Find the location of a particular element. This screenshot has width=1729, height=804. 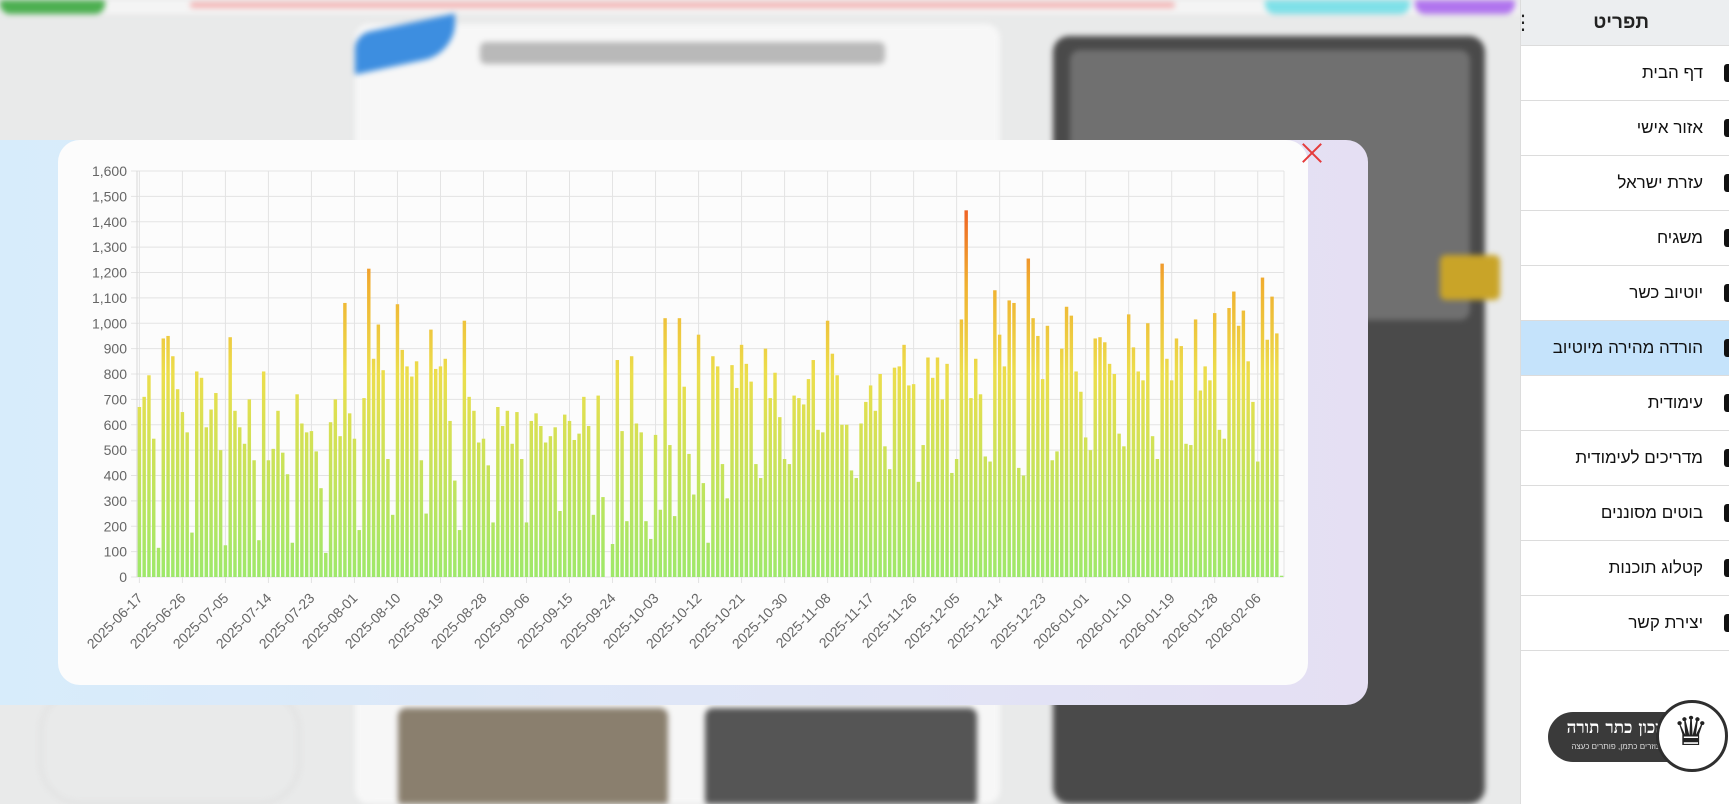

sidebar-item-imudit-guides: מדריכים לעימודית is located at coordinates (1625, 458).